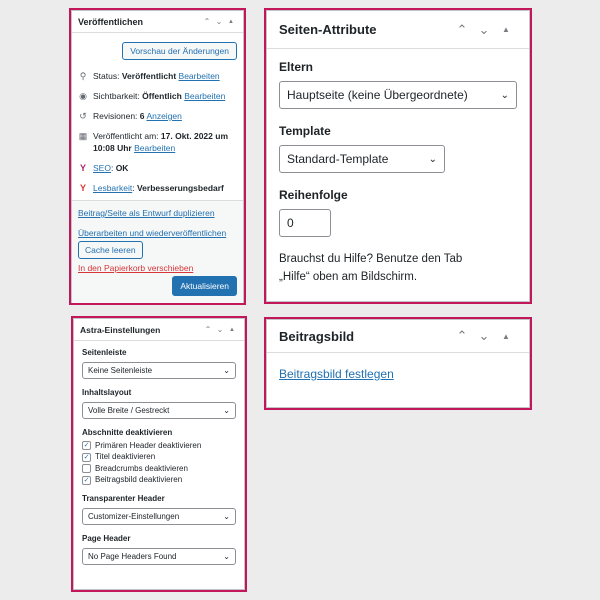 The image size is (600, 600). I want to click on order-input: 0, so click(305, 223).